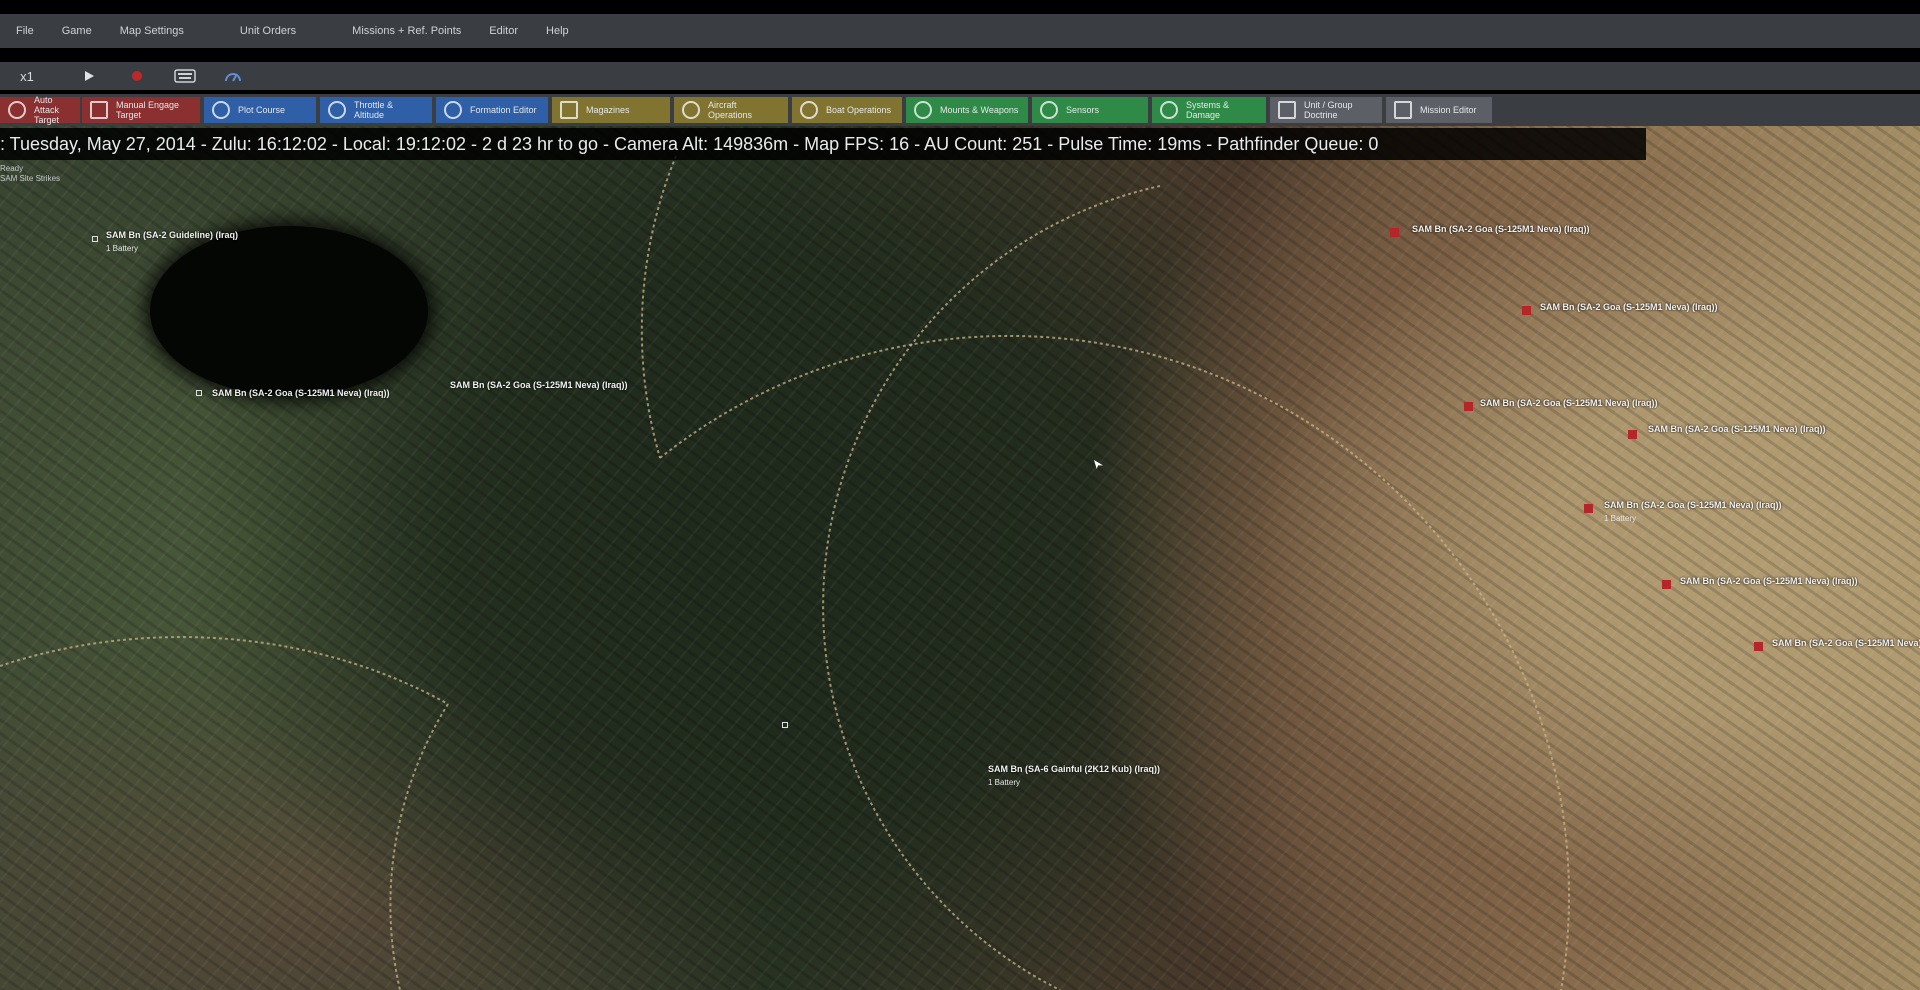  What do you see at coordinates (47, 110) in the screenshot?
I see `auto-attack-label: Auto Attack Target` at bounding box center [47, 110].